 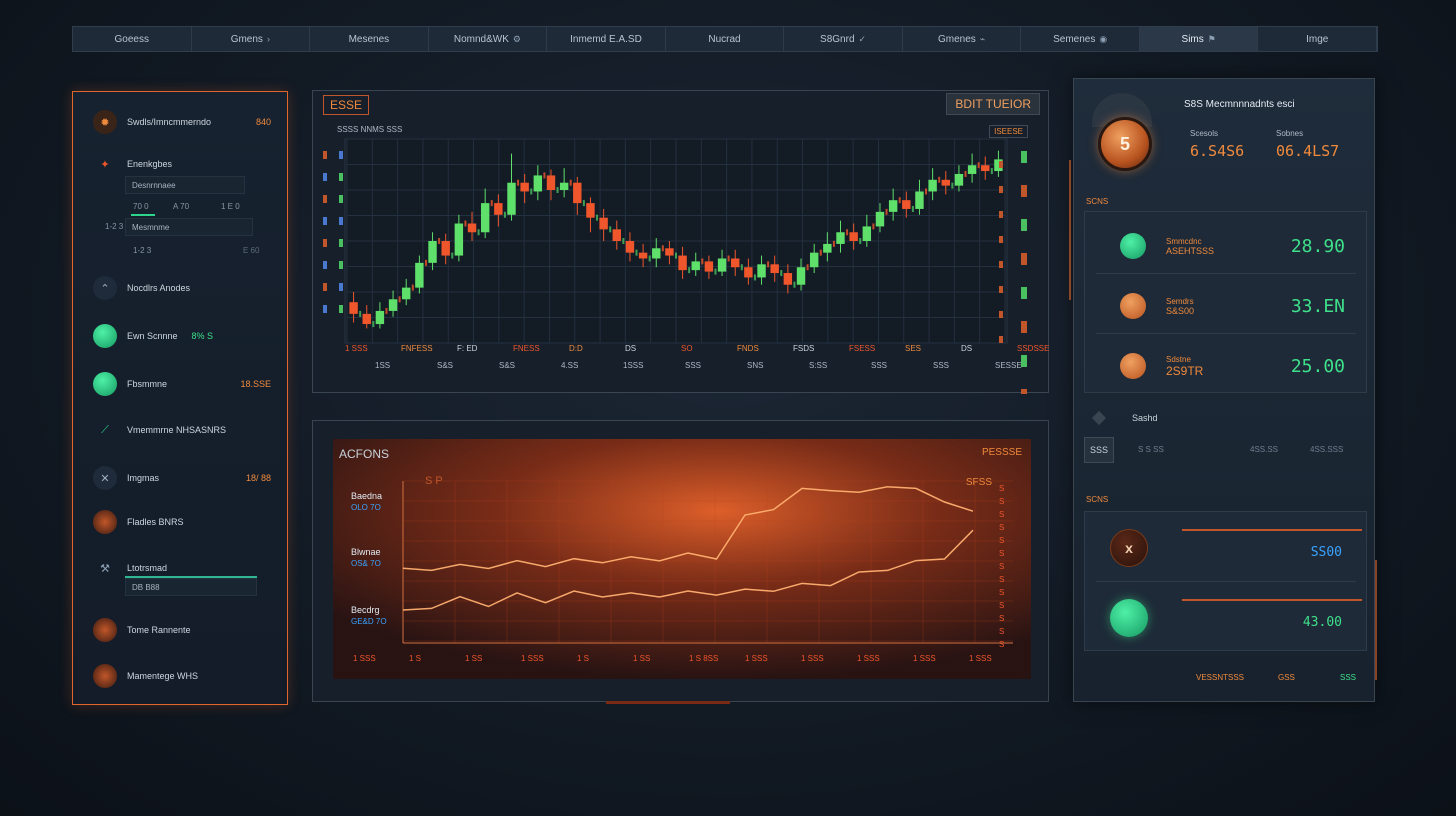 What do you see at coordinates (1225, 366) in the screenshot?
I see `holding-row: Sdstne 2S9TR 25.00` at bounding box center [1225, 366].